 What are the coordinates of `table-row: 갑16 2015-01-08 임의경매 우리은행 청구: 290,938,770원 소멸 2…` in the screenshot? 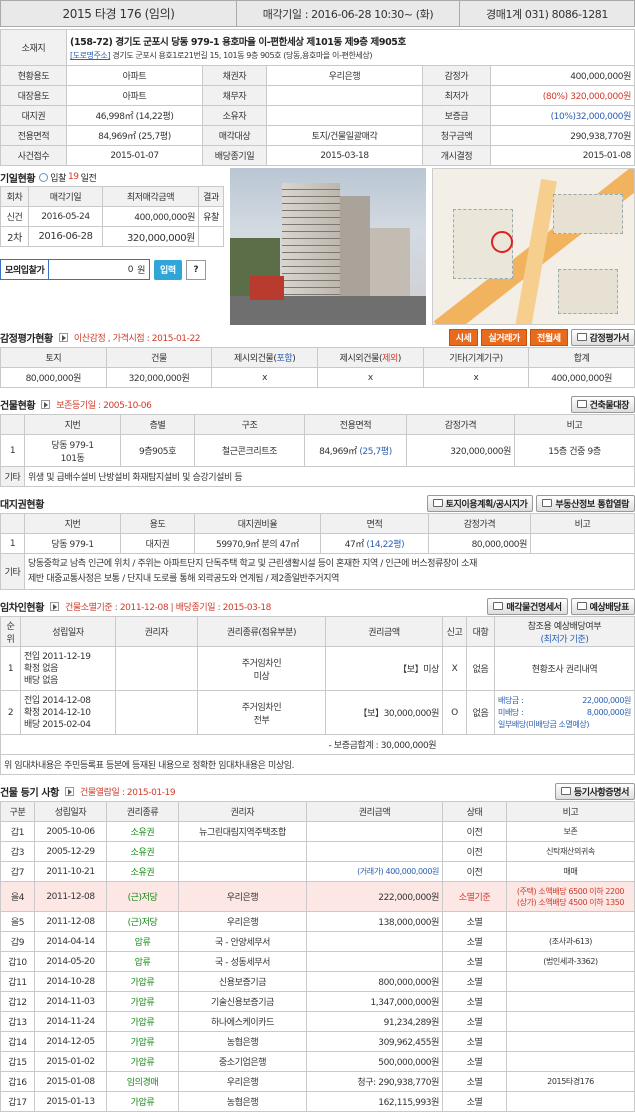 It's located at (317, 1081).